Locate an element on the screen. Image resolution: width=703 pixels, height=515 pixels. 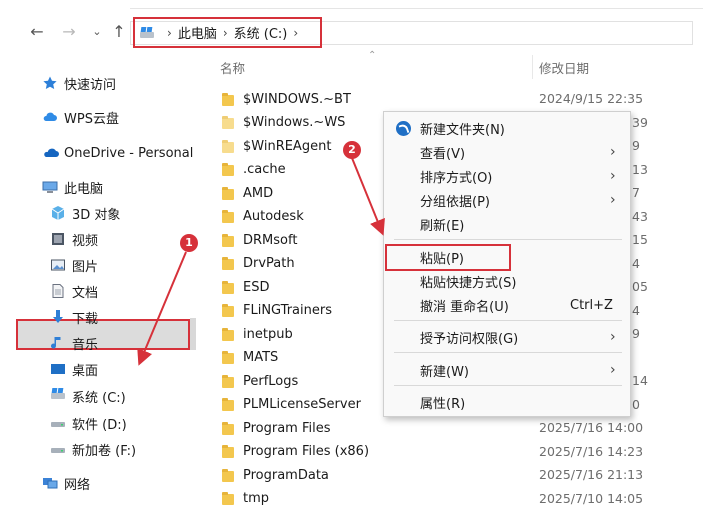
file-name: Program Files (x86) is located at coordinates (306, 451).